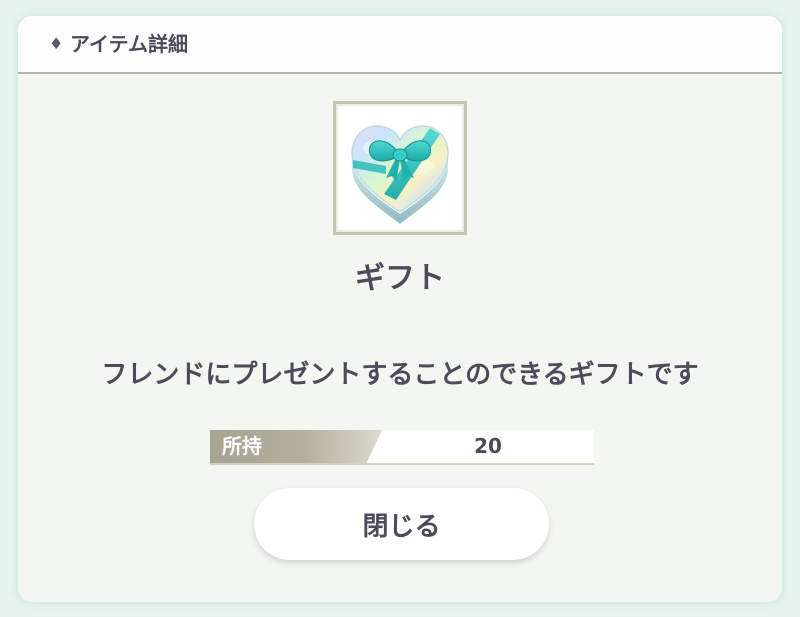  What do you see at coordinates (402, 447) in the screenshot?
I see `owned-count-row: 所持 20` at bounding box center [402, 447].